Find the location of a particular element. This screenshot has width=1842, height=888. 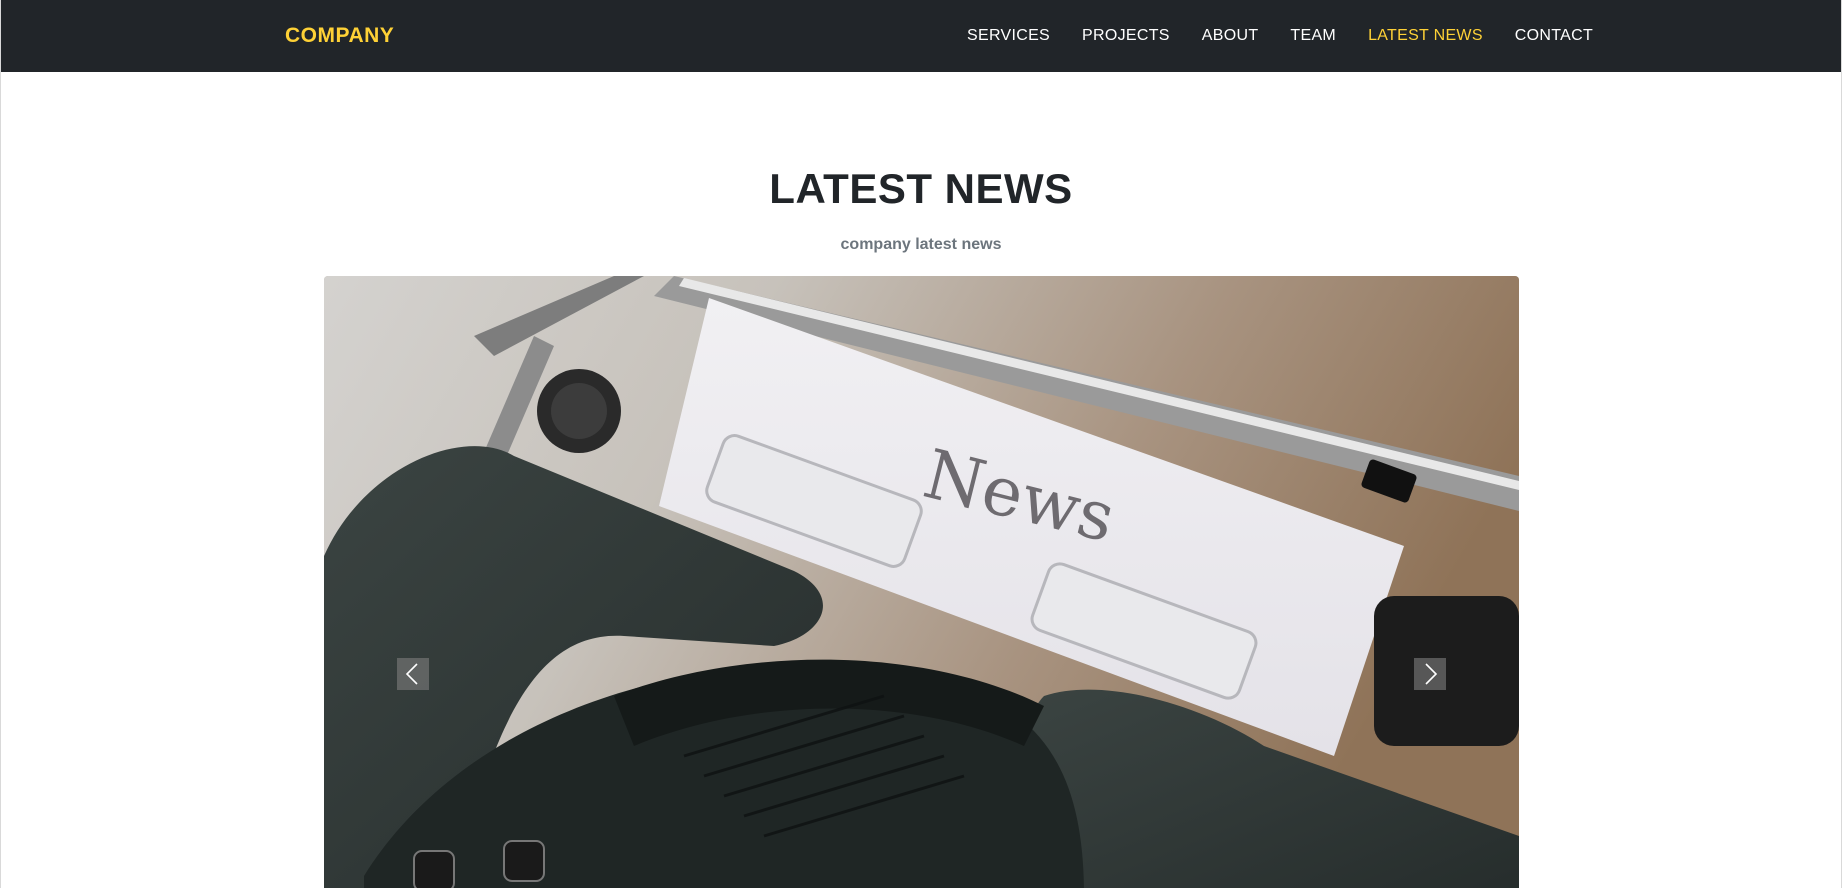

carousel-prev-button is located at coordinates (413, 674).